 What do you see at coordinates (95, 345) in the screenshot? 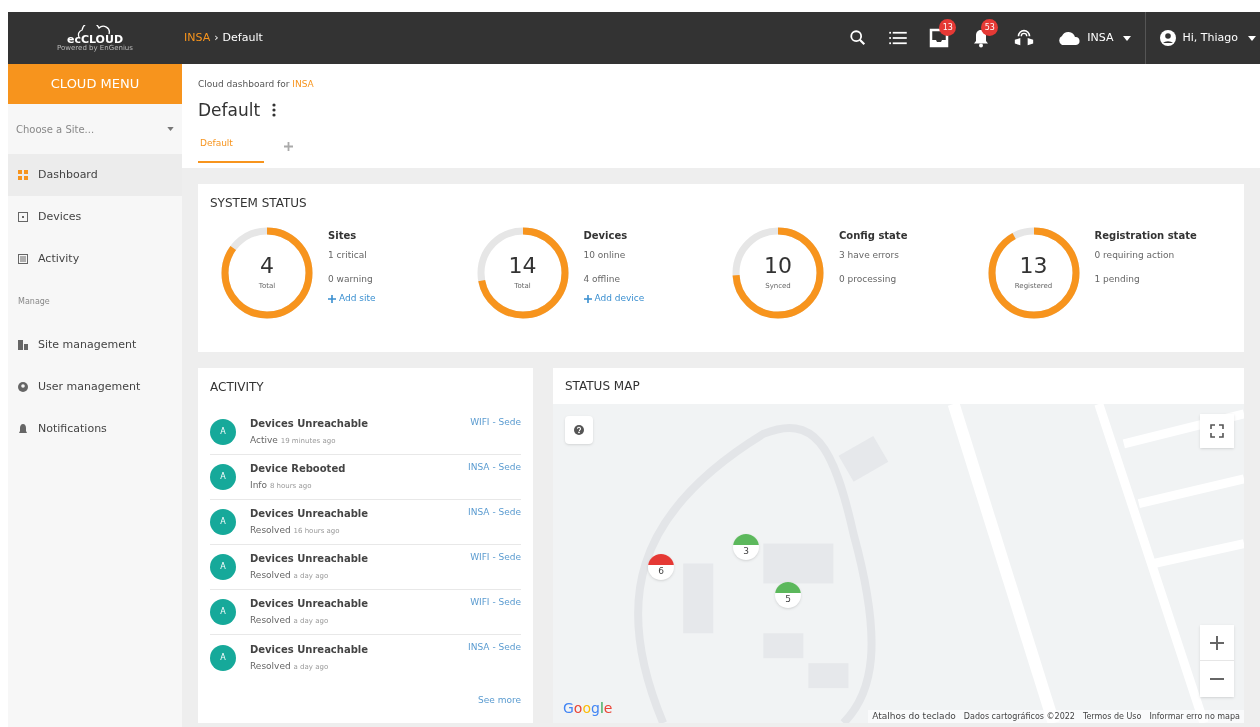
I see `sidebar-item: Site management` at bounding box center [95, 345].